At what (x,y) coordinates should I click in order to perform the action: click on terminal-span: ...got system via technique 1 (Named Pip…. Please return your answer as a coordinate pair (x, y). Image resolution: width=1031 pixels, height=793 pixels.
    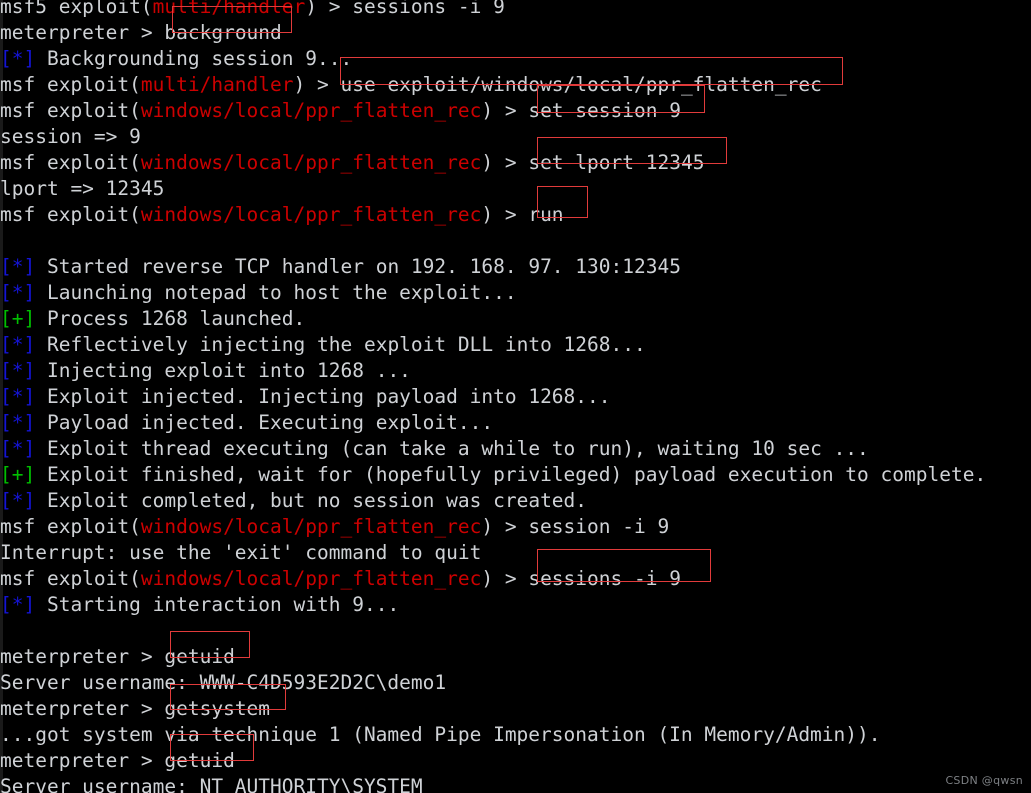
    Looking at the image, I should click on (440, 734).